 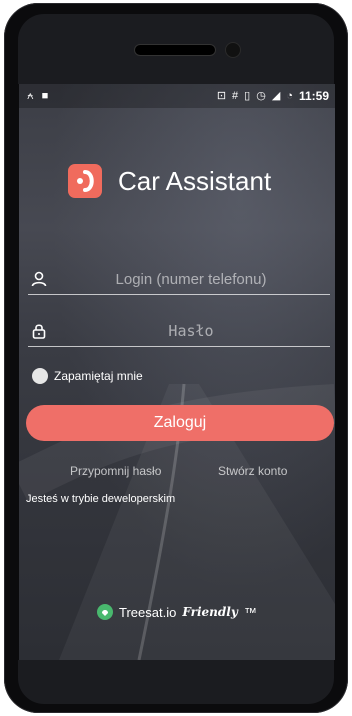 I want to click on brand-trademark: ™, so click(x=250, y=612).